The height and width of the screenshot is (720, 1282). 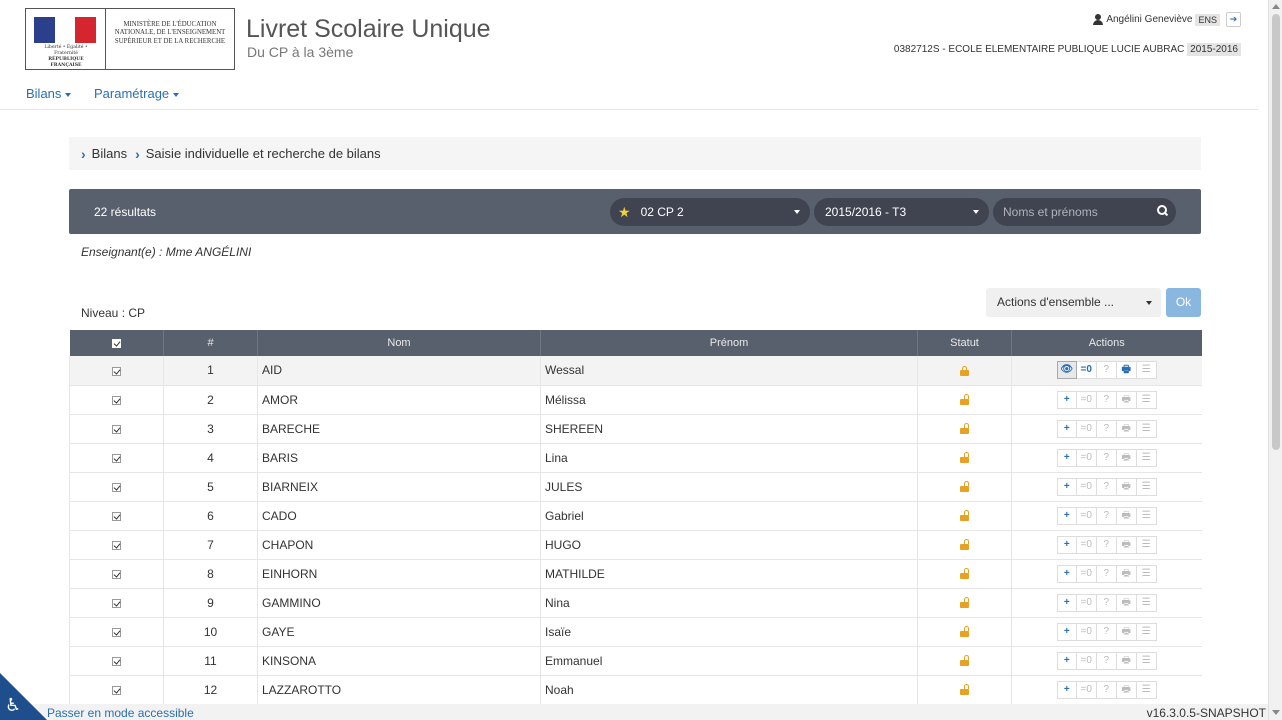 What do you see at coordinates (1162, 210) in the screenshot?
I see `search-icon` at bounding box center [1162, 210].